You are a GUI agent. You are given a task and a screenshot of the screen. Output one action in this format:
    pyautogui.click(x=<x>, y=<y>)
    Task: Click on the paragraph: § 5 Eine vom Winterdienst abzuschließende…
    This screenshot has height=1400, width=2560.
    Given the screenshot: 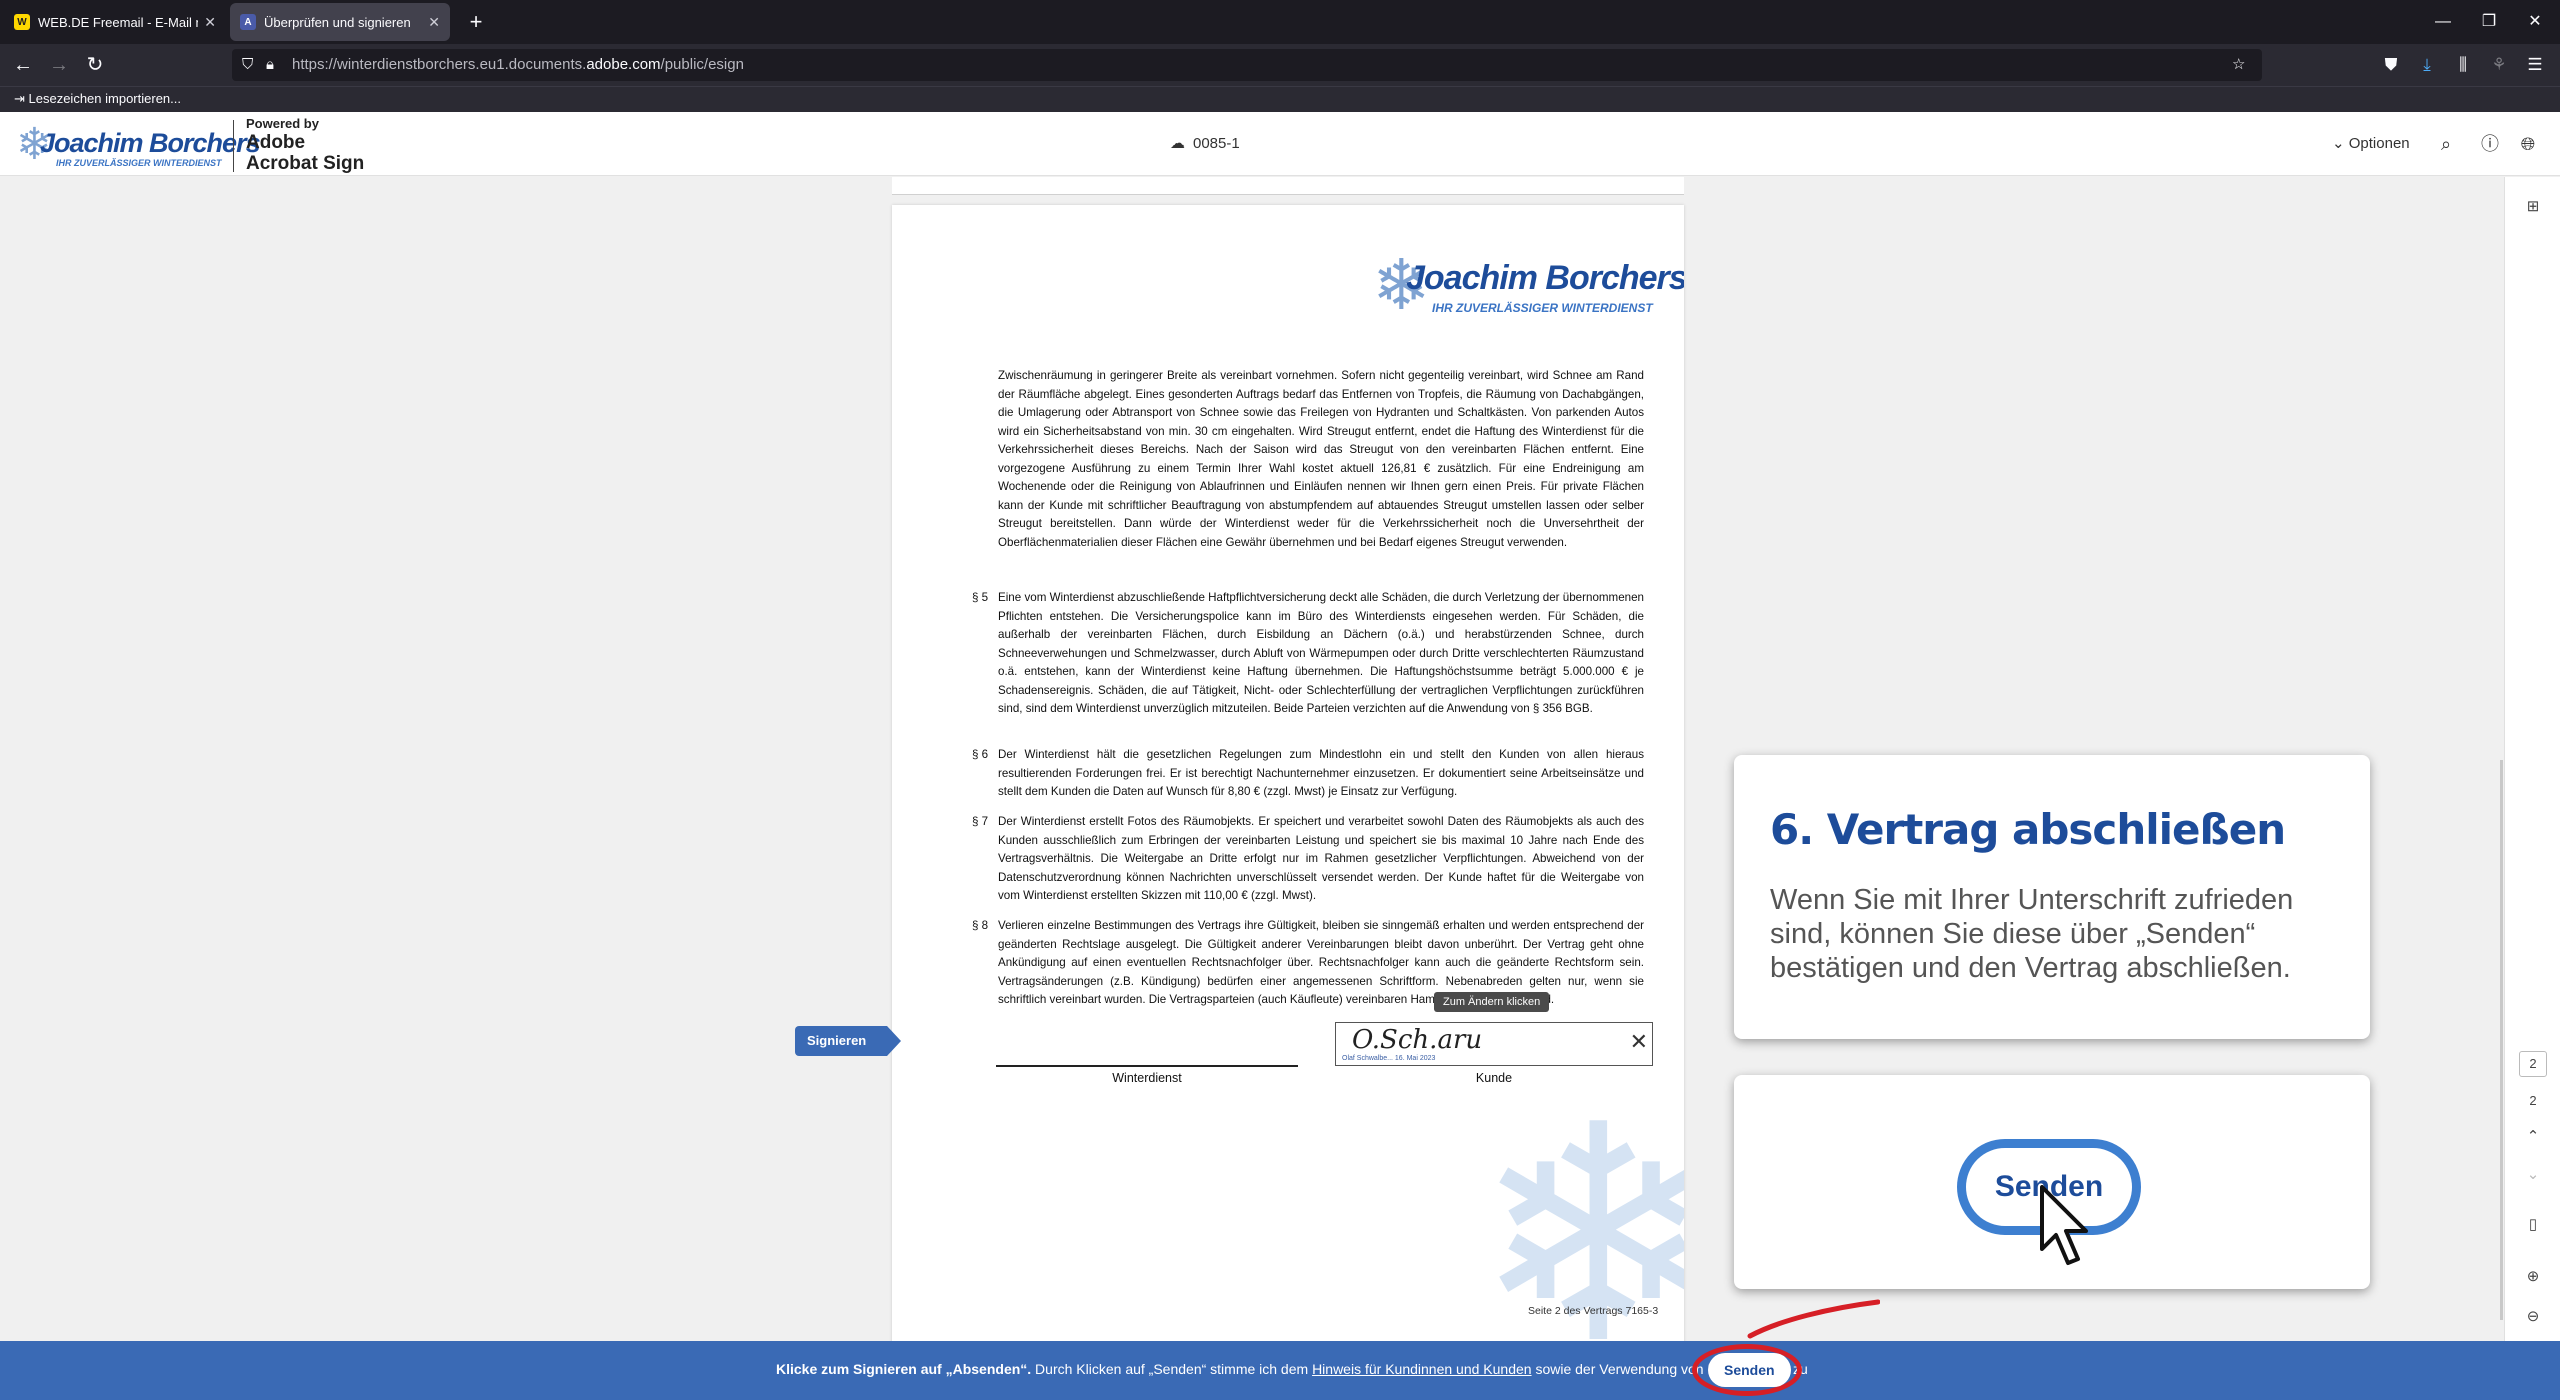 What is the action you would take?
    pyautogui.click(x=1308, y=653)
    